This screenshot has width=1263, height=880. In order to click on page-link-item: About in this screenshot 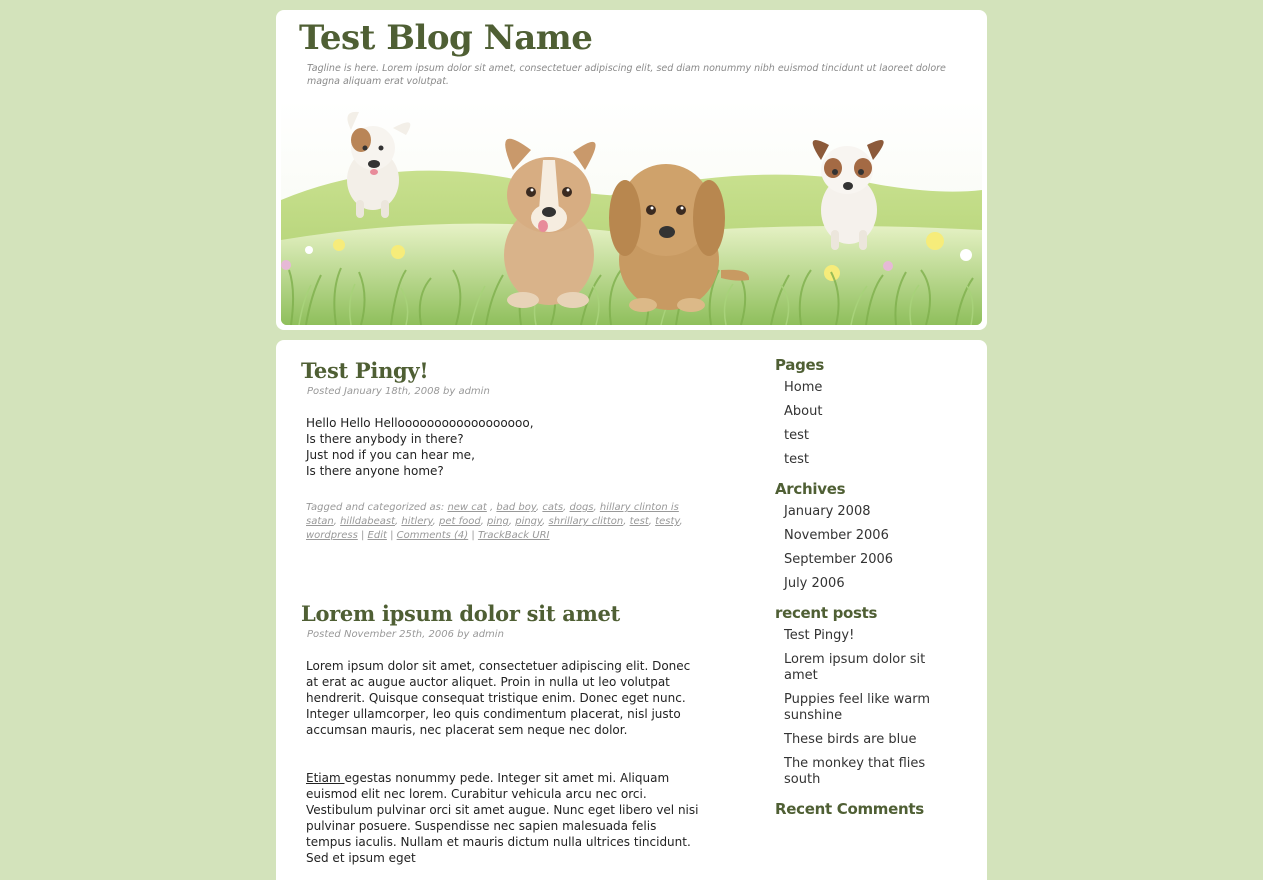, I will do `click(879, 412)`.